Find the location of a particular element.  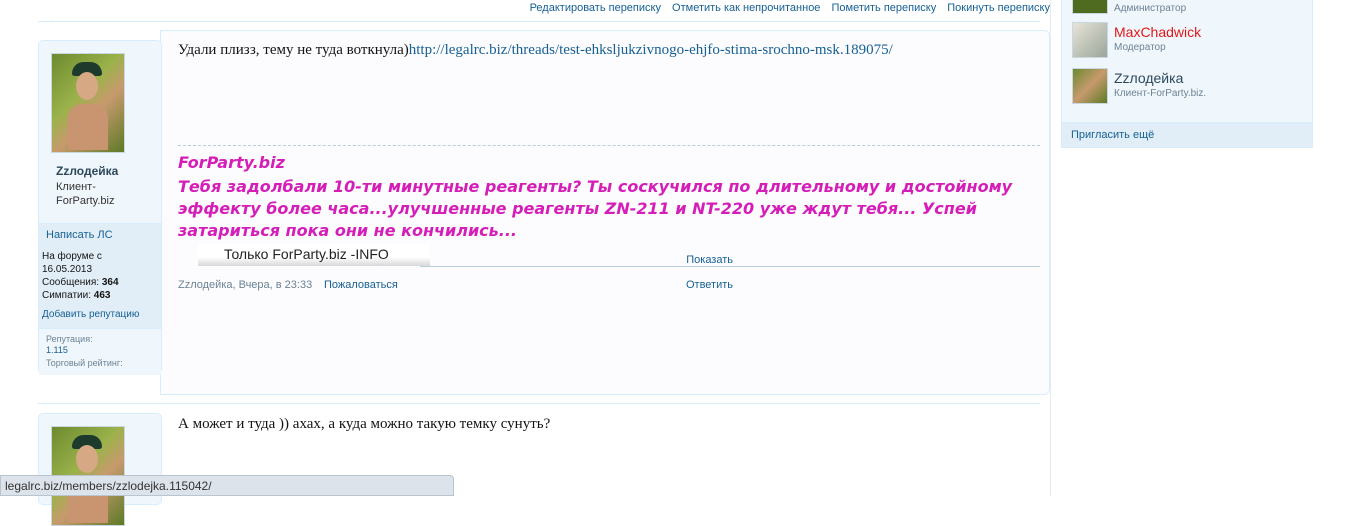

report-link: Пожаловаться is located at coordinates (361, 285).